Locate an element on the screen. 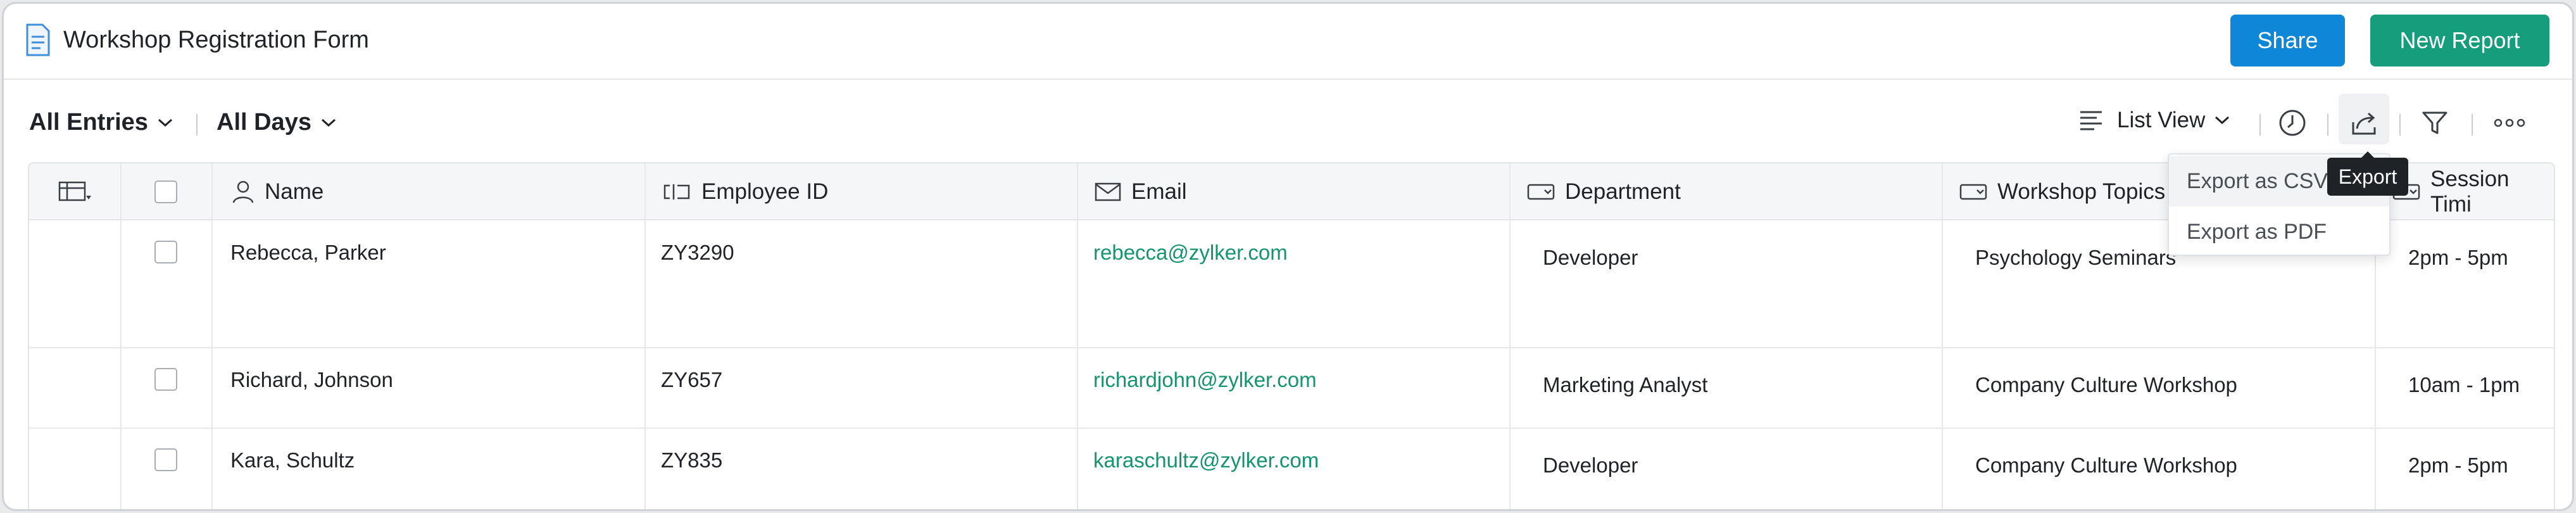 This screenshot has width=2576, height=513. history-icon is located at coordinates (2292, 123).